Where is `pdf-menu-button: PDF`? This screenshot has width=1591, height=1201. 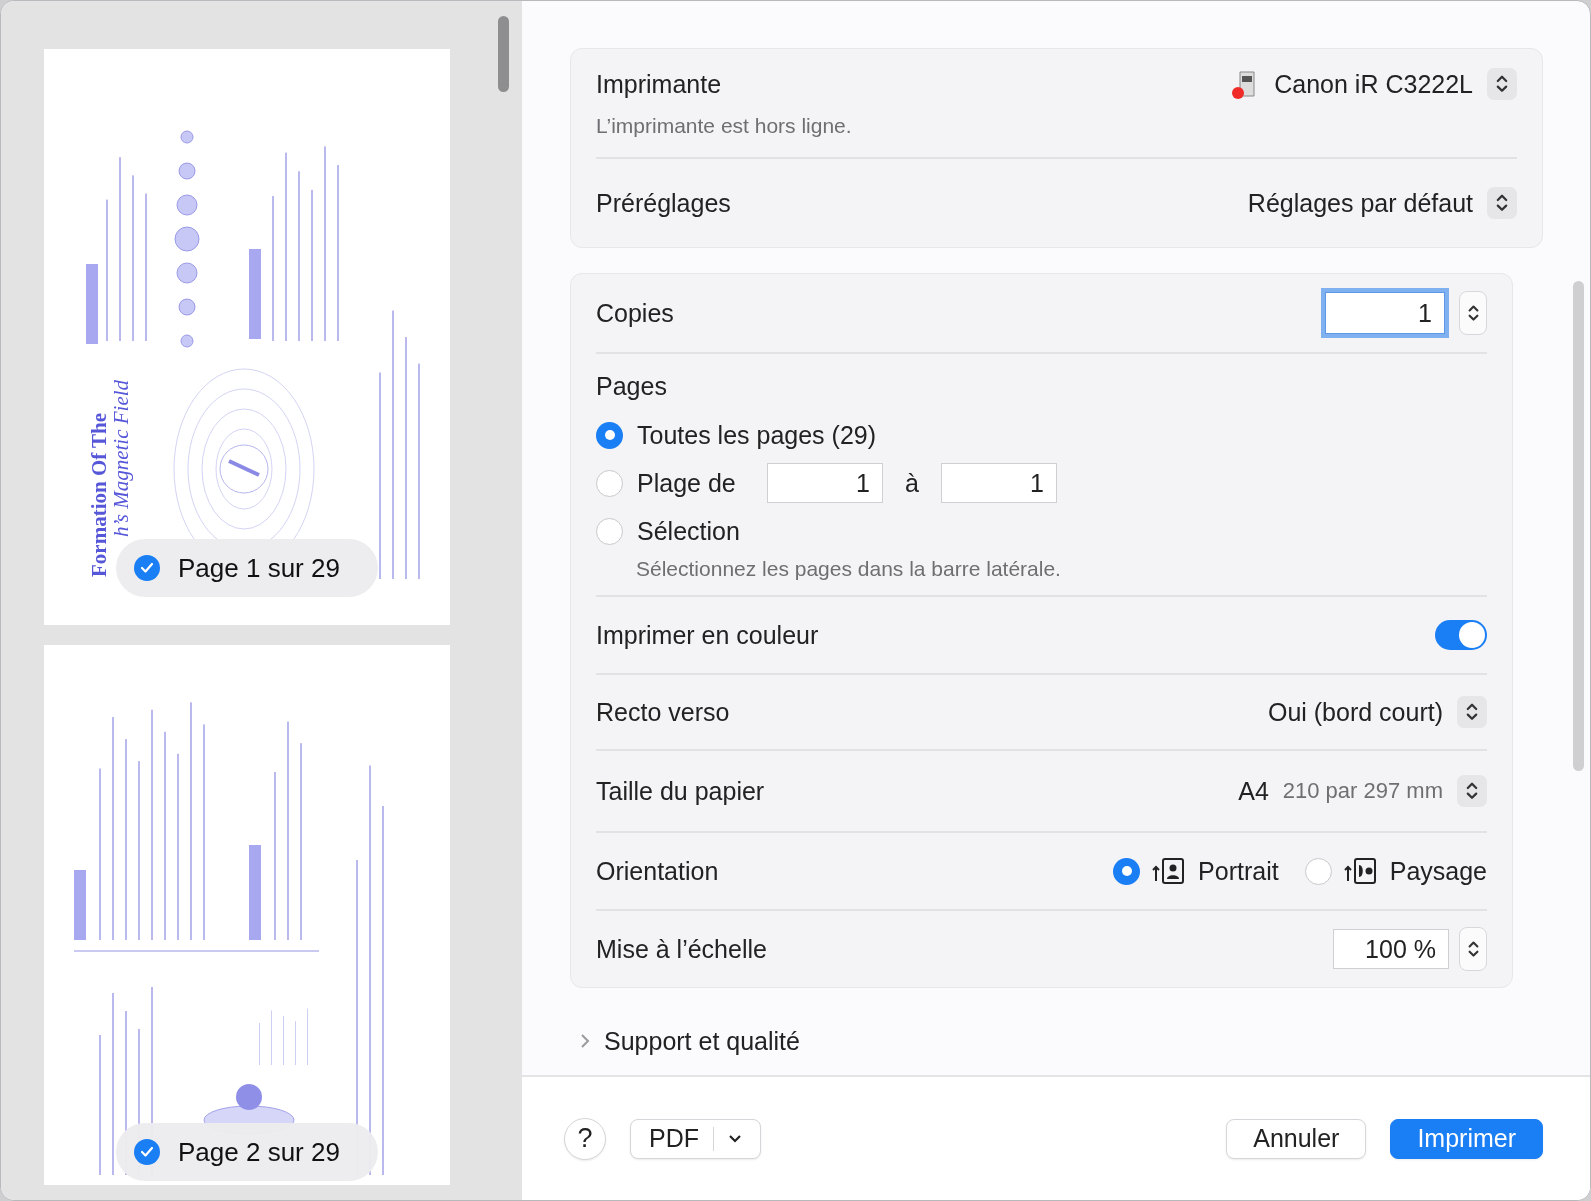
pdf-menu-button: PDF is located at coordinates (695, 1138).